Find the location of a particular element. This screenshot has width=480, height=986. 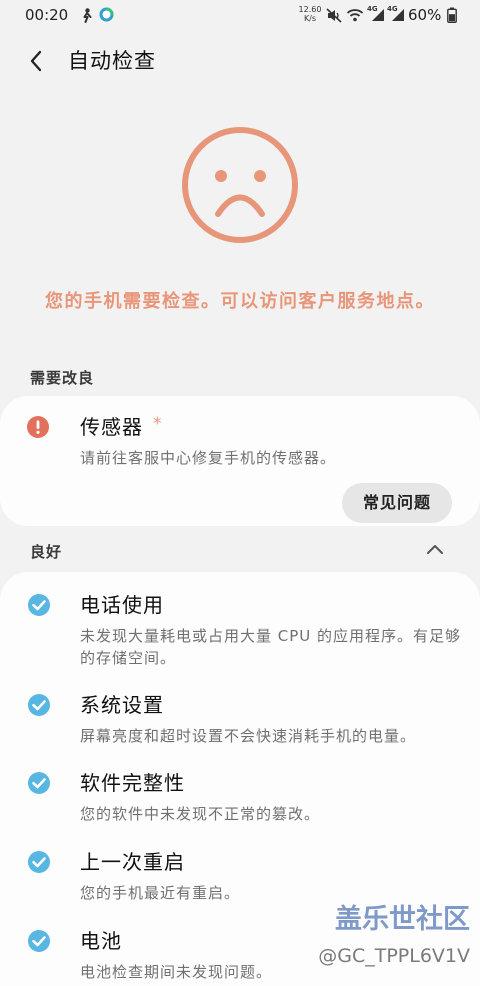

net-speed-unit: K/s is located at coordinates (310, 18).